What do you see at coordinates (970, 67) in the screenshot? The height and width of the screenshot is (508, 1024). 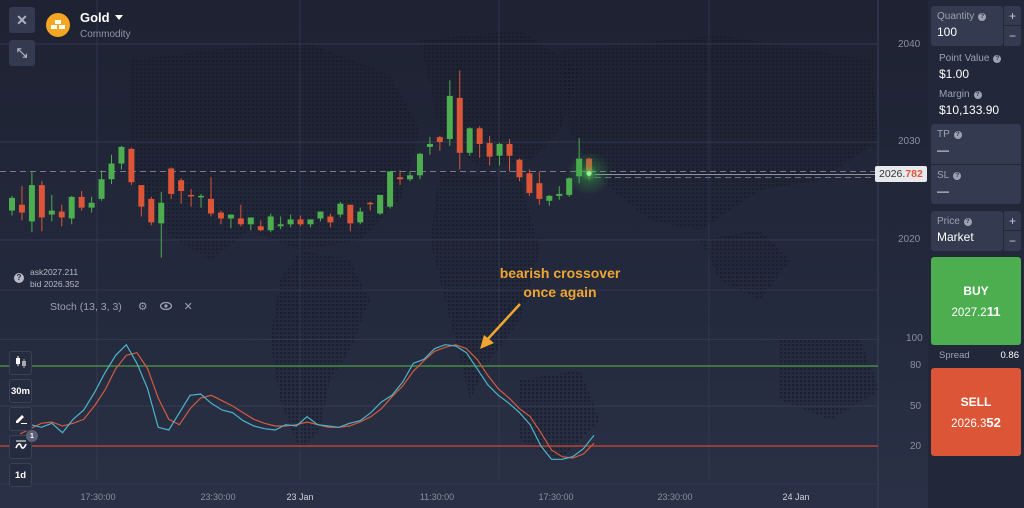 I see `point-value-info: Point Value? $1.00` at bounding box center [970, 67].